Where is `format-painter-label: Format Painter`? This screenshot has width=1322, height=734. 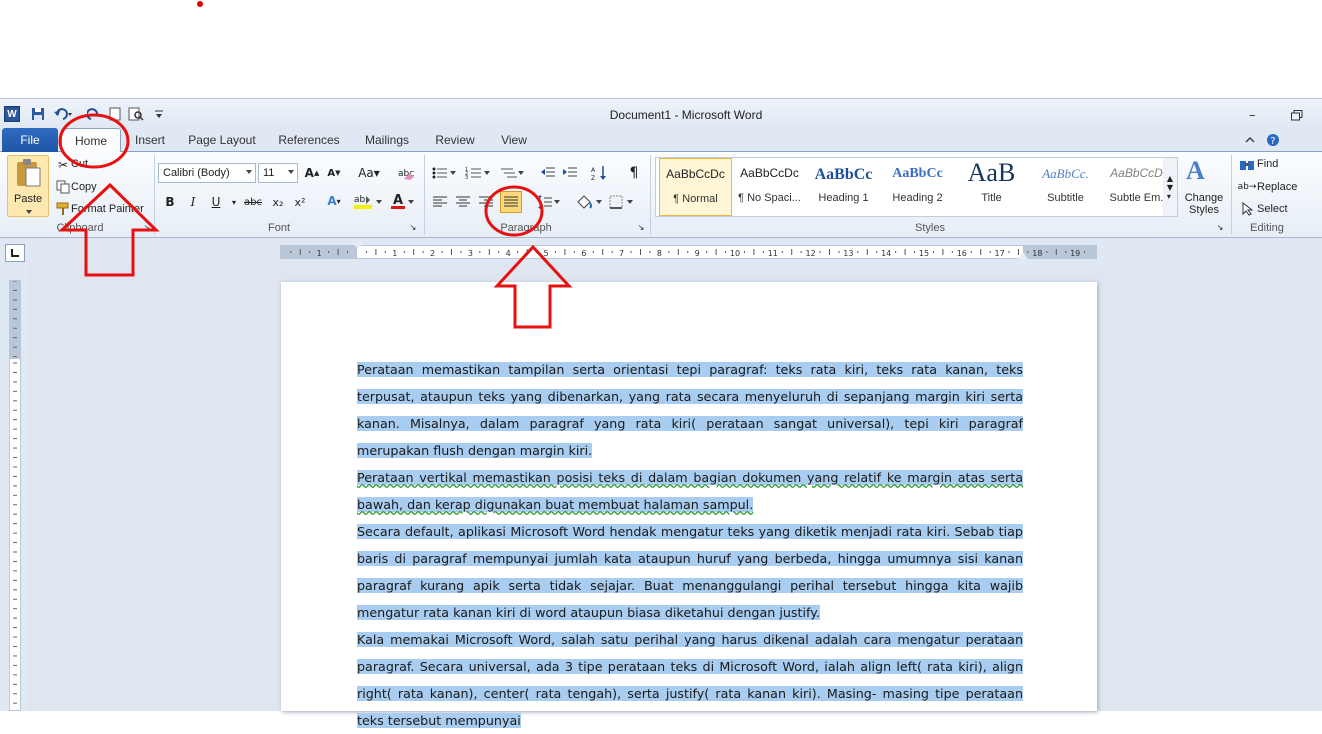 format-painter-label: Format Painter is located at coordinates (107, 209).